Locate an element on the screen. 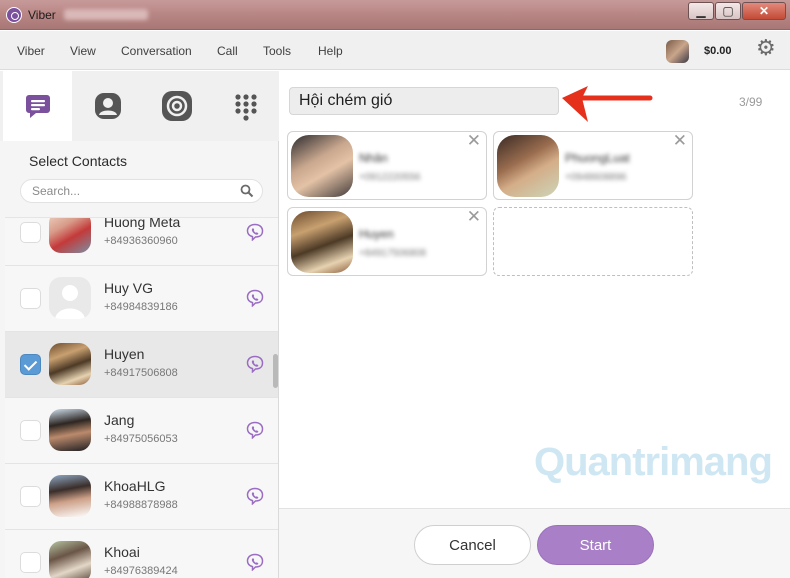  contact-phone: +84984839186 is located at coordinates (141, 307).